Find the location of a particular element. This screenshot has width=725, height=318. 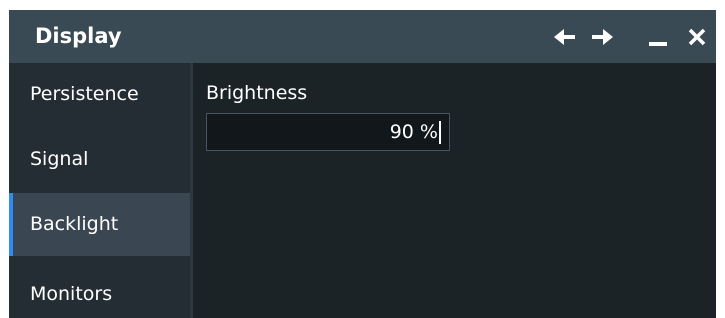

brightness-value: 90 % is located at coordinates (413, 132).